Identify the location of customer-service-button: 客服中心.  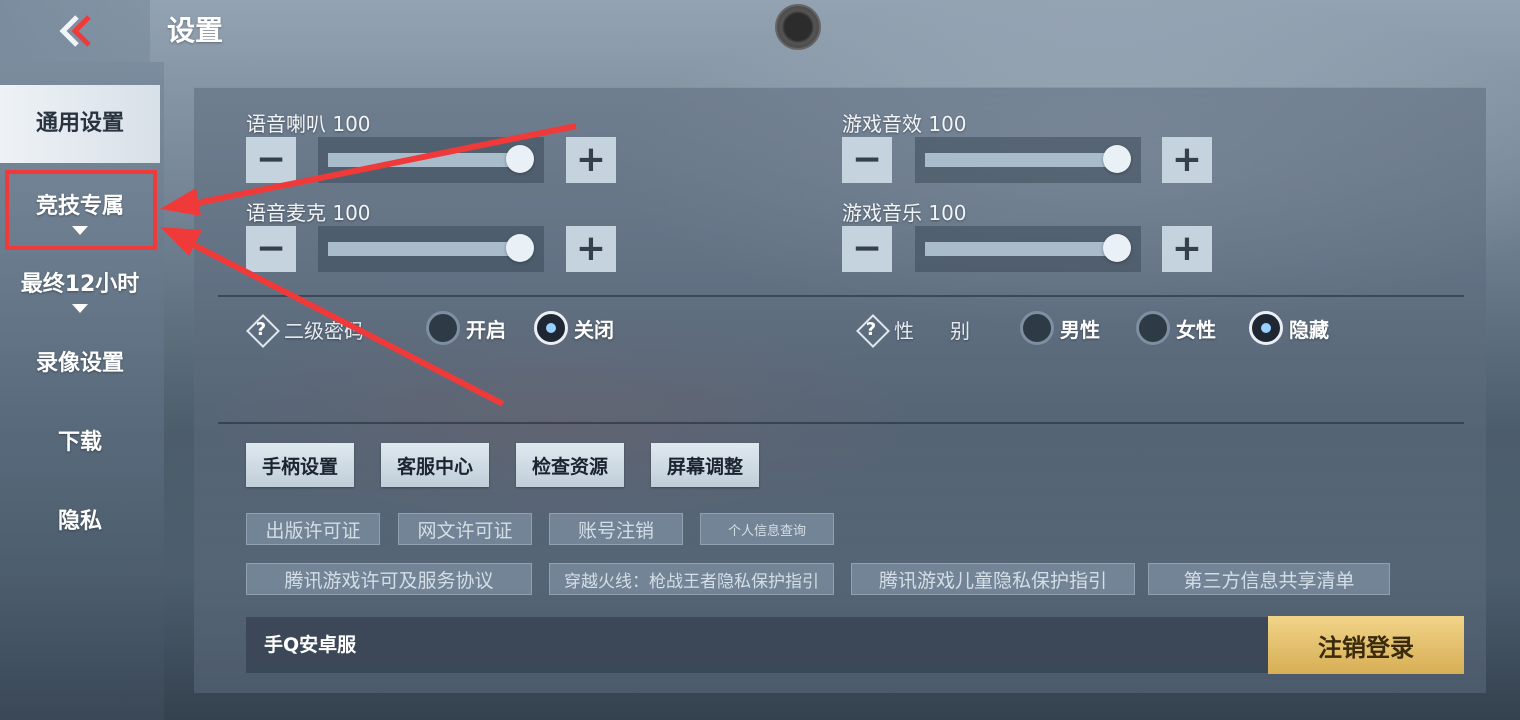
(435, 465).